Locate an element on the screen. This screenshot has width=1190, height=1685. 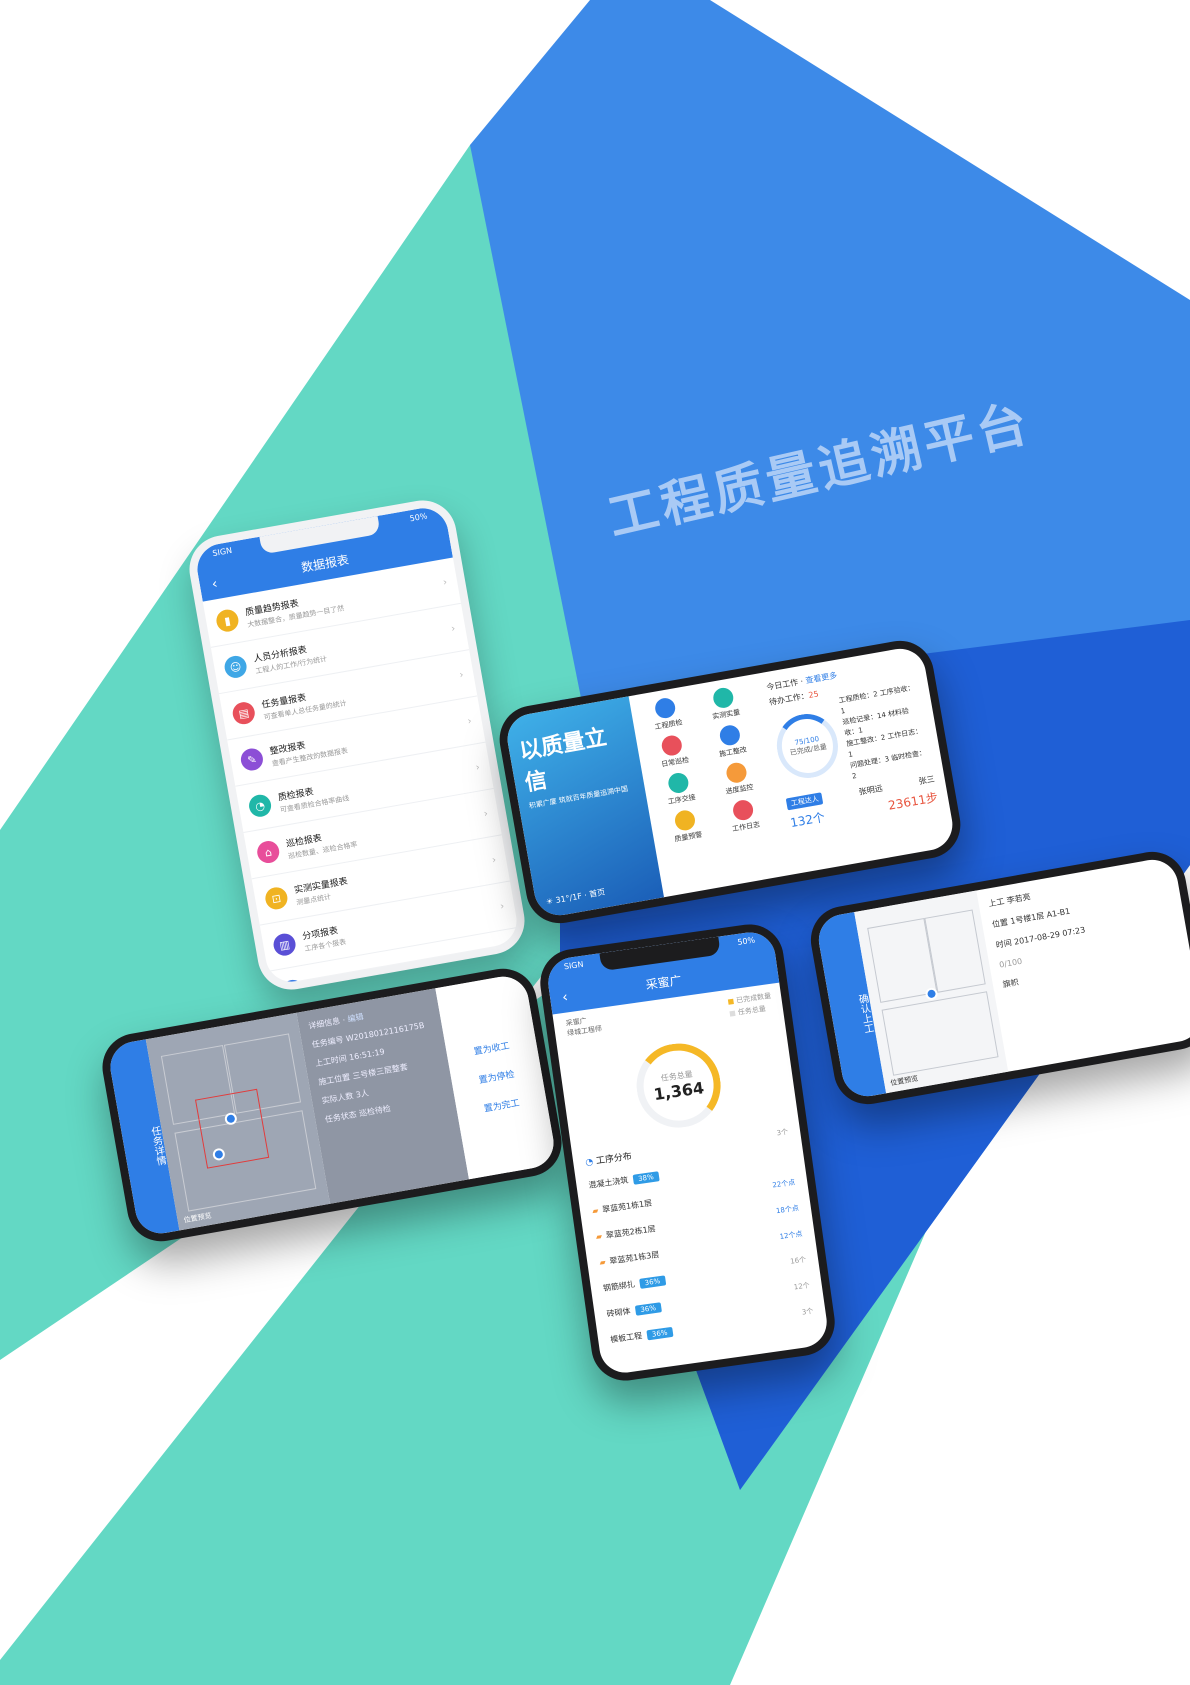
process-name-wrap: 砖砌体 36% is located at coordinates (634, 1310).